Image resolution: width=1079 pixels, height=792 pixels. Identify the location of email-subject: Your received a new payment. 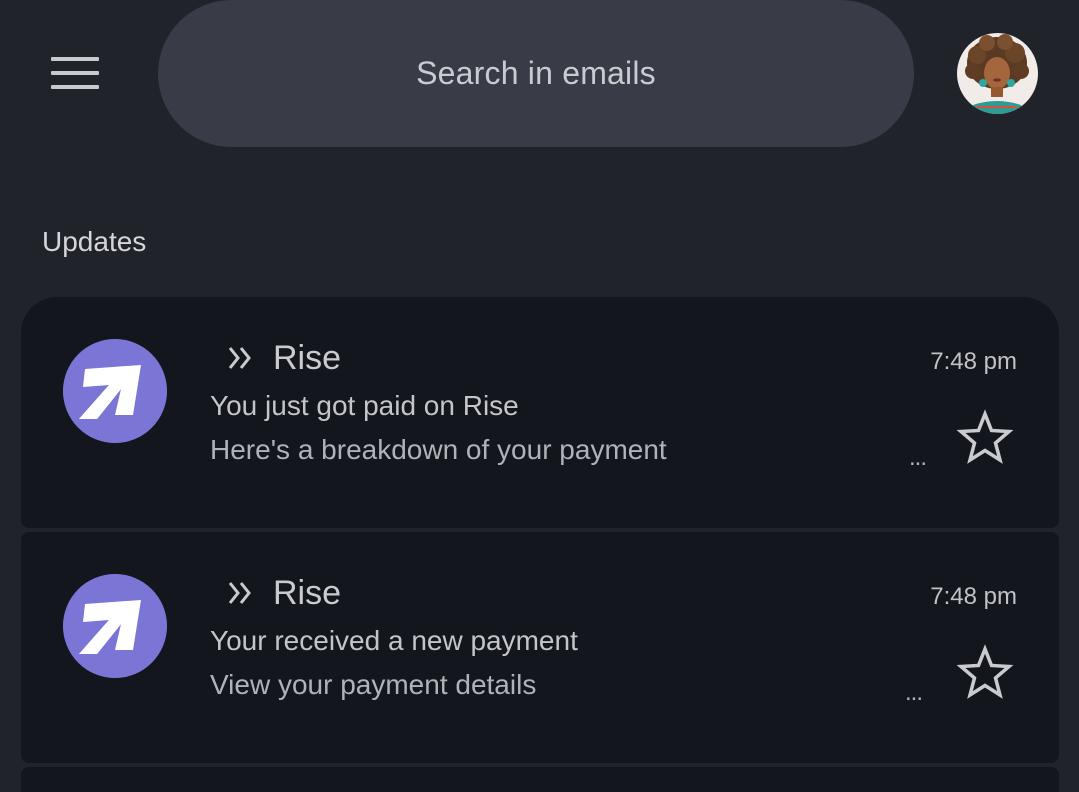
(394, 640).